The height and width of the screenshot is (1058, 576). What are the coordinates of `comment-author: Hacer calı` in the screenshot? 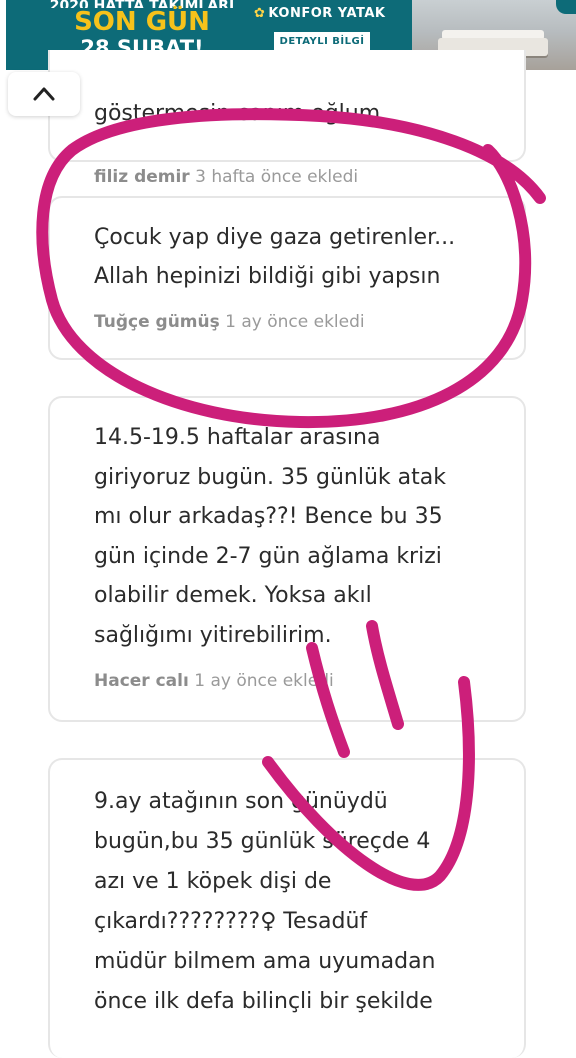 It's located at (141, 681).